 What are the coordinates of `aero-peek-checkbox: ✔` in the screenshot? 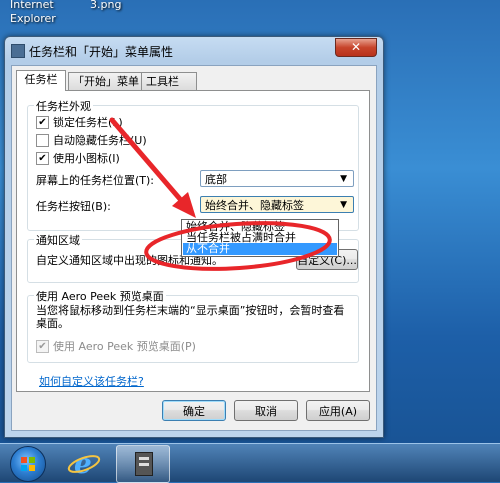 It's located at (42, 346).